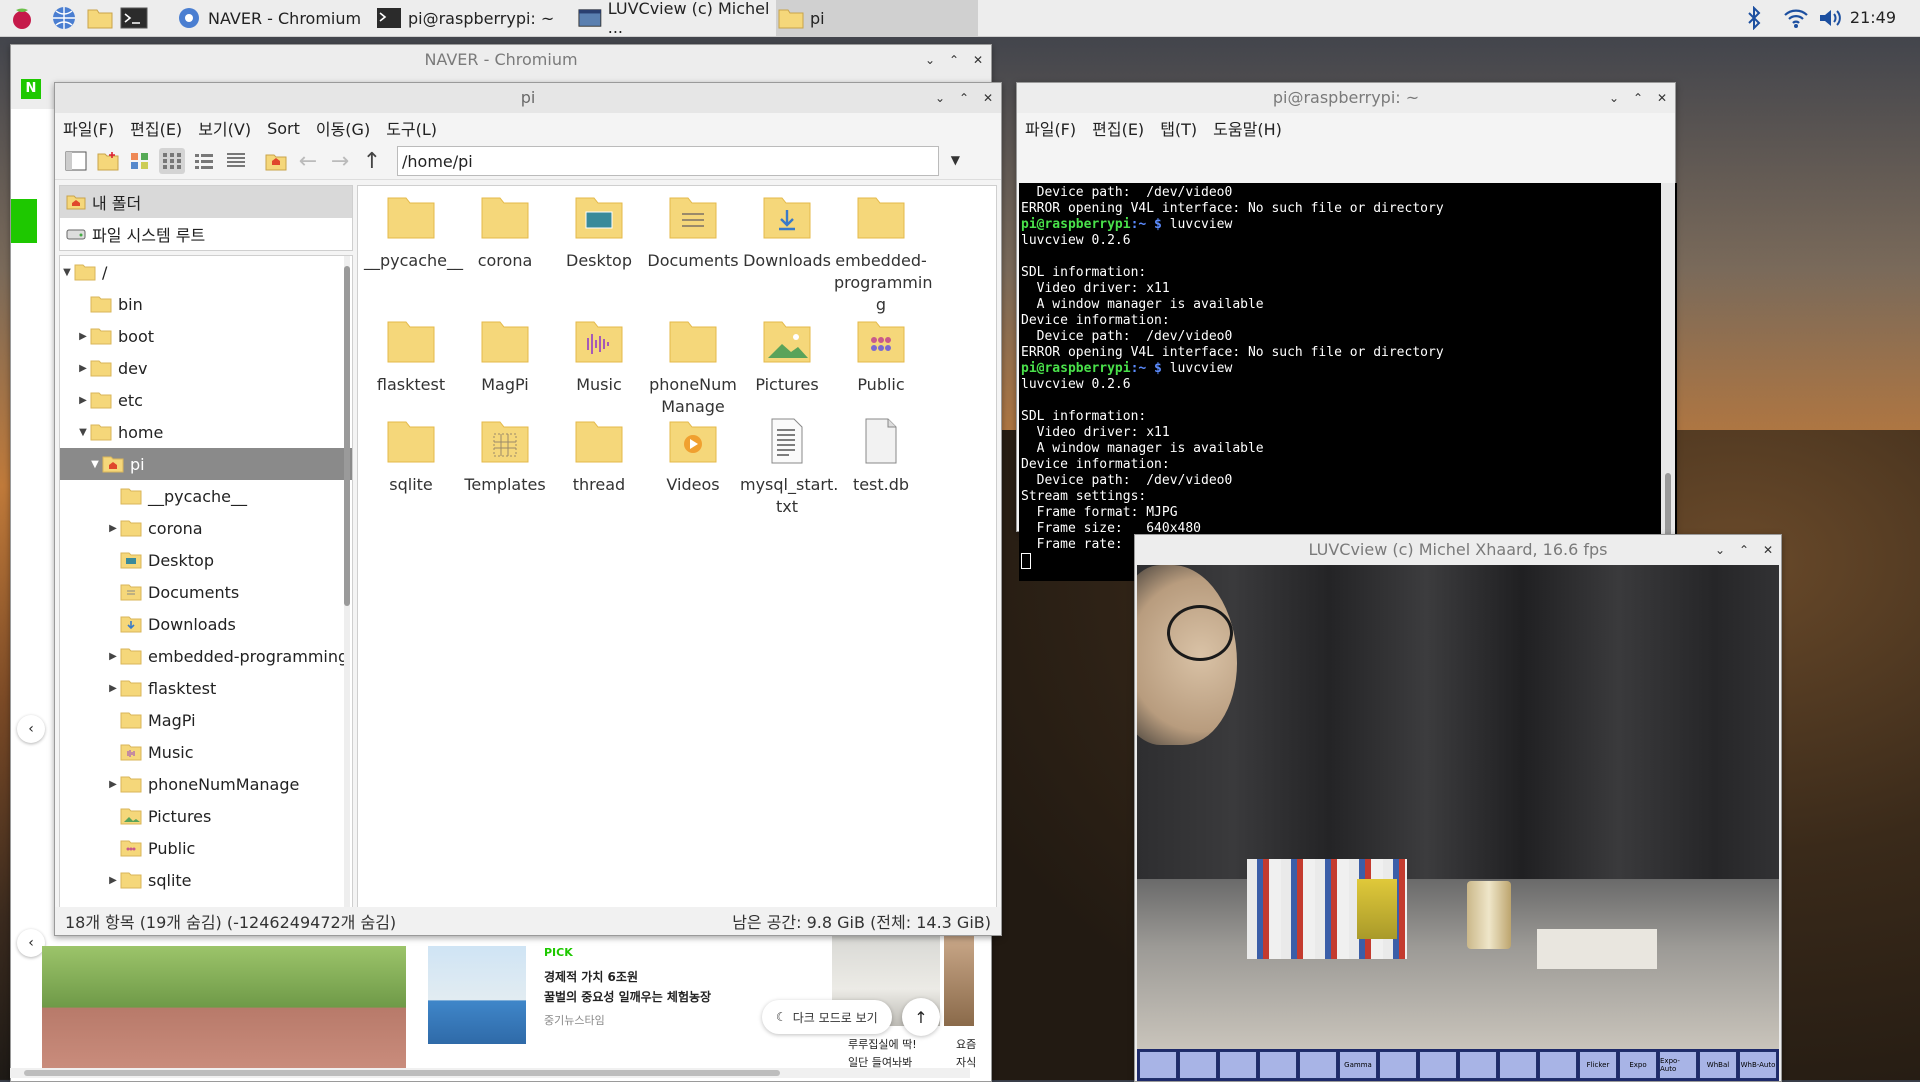 The width and height of the screenshot is (1920, 1082). I want to click on task-file-manager: pi, so click(877, 18).